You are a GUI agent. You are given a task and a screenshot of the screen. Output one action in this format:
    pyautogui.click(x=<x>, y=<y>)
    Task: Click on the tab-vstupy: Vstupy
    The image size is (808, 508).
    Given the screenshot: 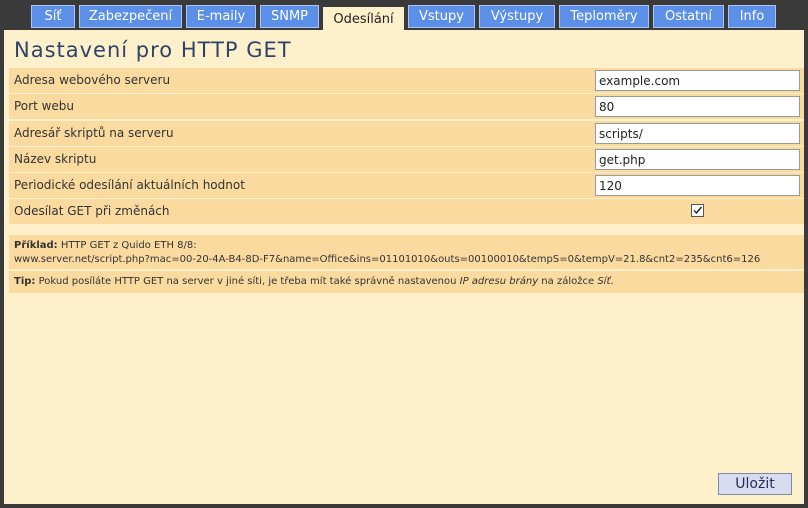 What is the action you would take?
    pyautogui.click(x=441, y=16)
    